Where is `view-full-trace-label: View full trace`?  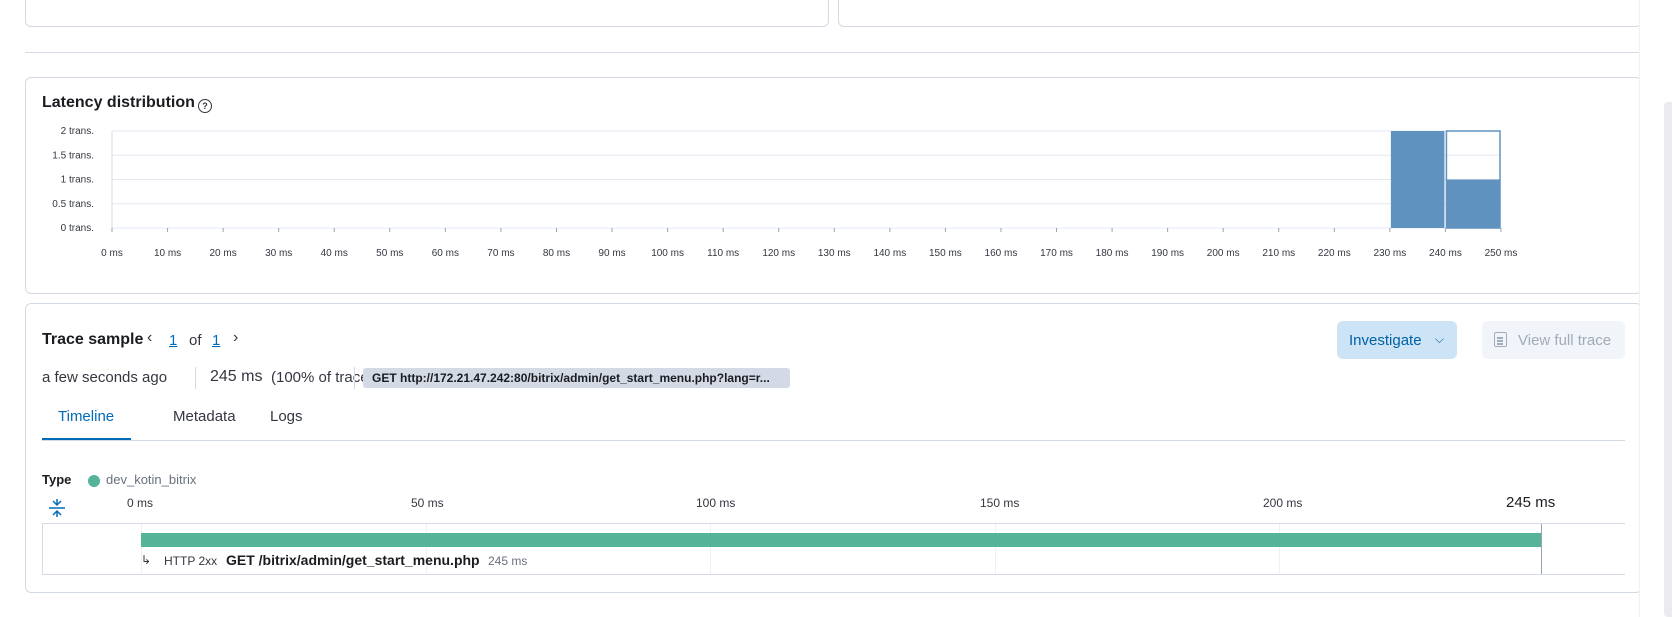
view-full-trace-label: View full trace is located at coordinates (1565, 340).